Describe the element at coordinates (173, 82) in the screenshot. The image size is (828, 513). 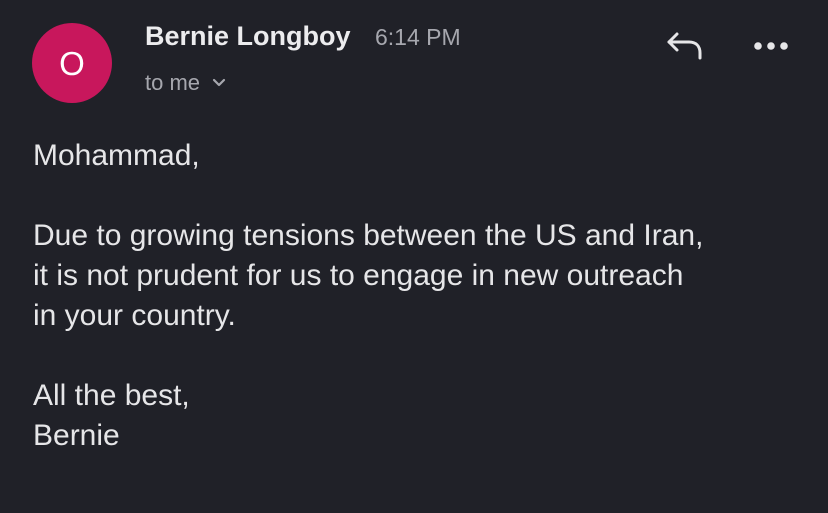
I see `recipient-label: to me` at that location.